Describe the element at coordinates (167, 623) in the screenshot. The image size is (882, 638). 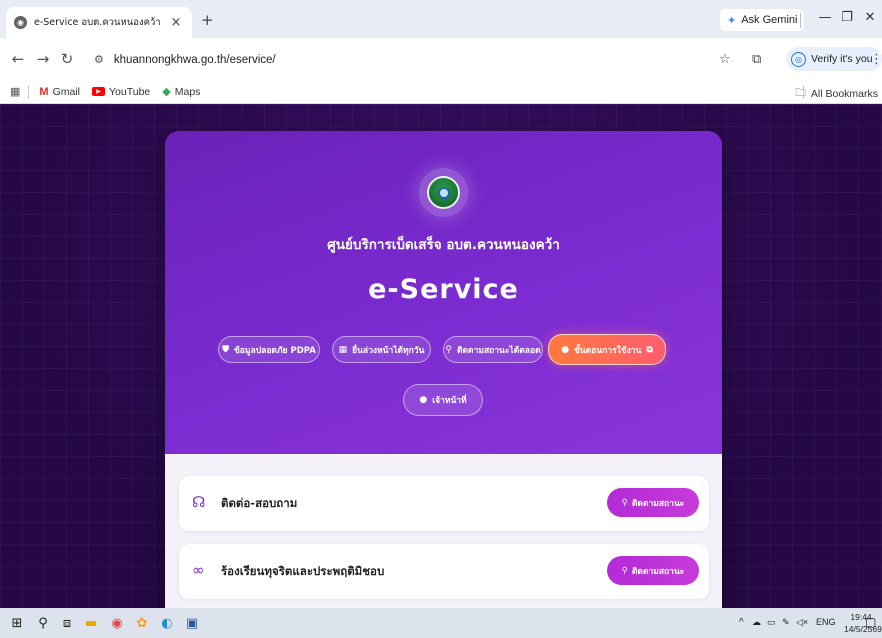
I see `edge-icon: ◐` at that location.